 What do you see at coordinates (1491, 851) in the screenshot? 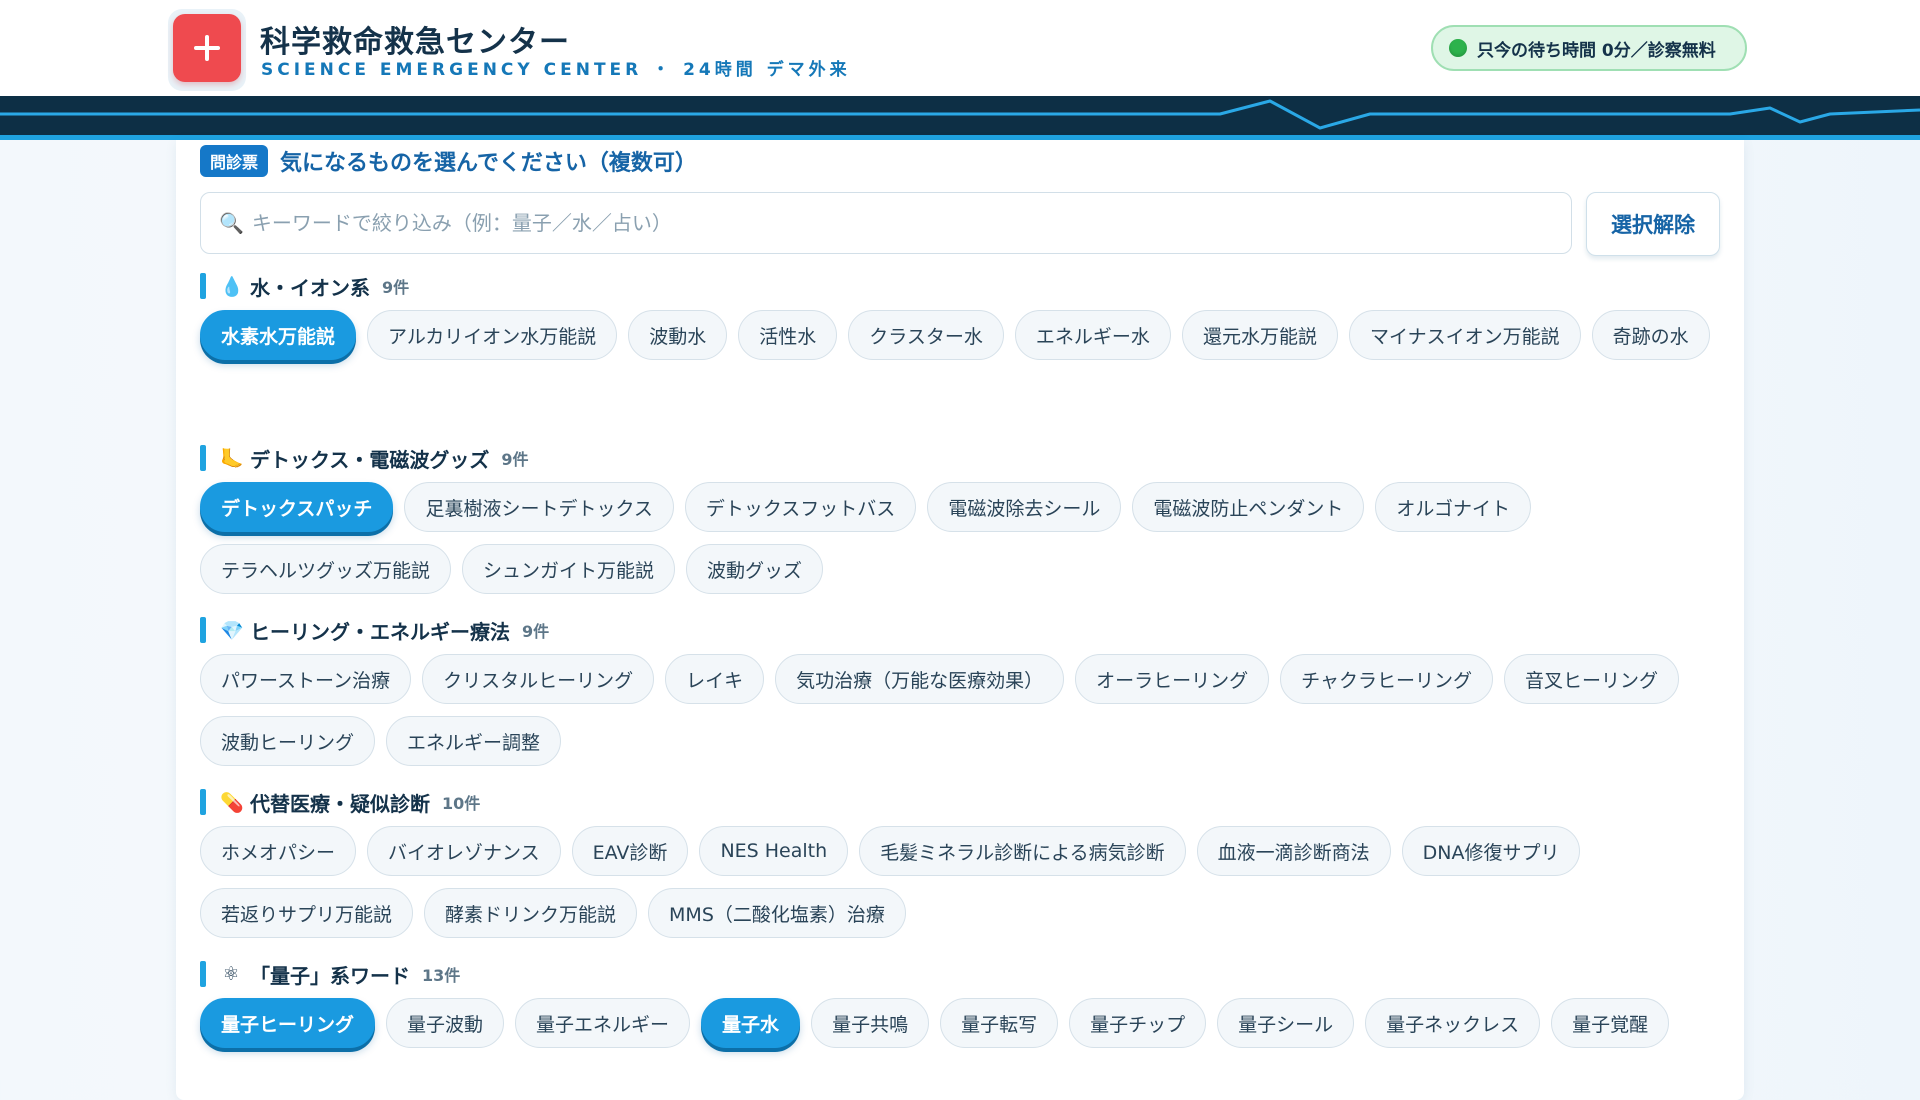
I see `option-chip: DNA修復サプリ` at bounding box center [1491, 851].